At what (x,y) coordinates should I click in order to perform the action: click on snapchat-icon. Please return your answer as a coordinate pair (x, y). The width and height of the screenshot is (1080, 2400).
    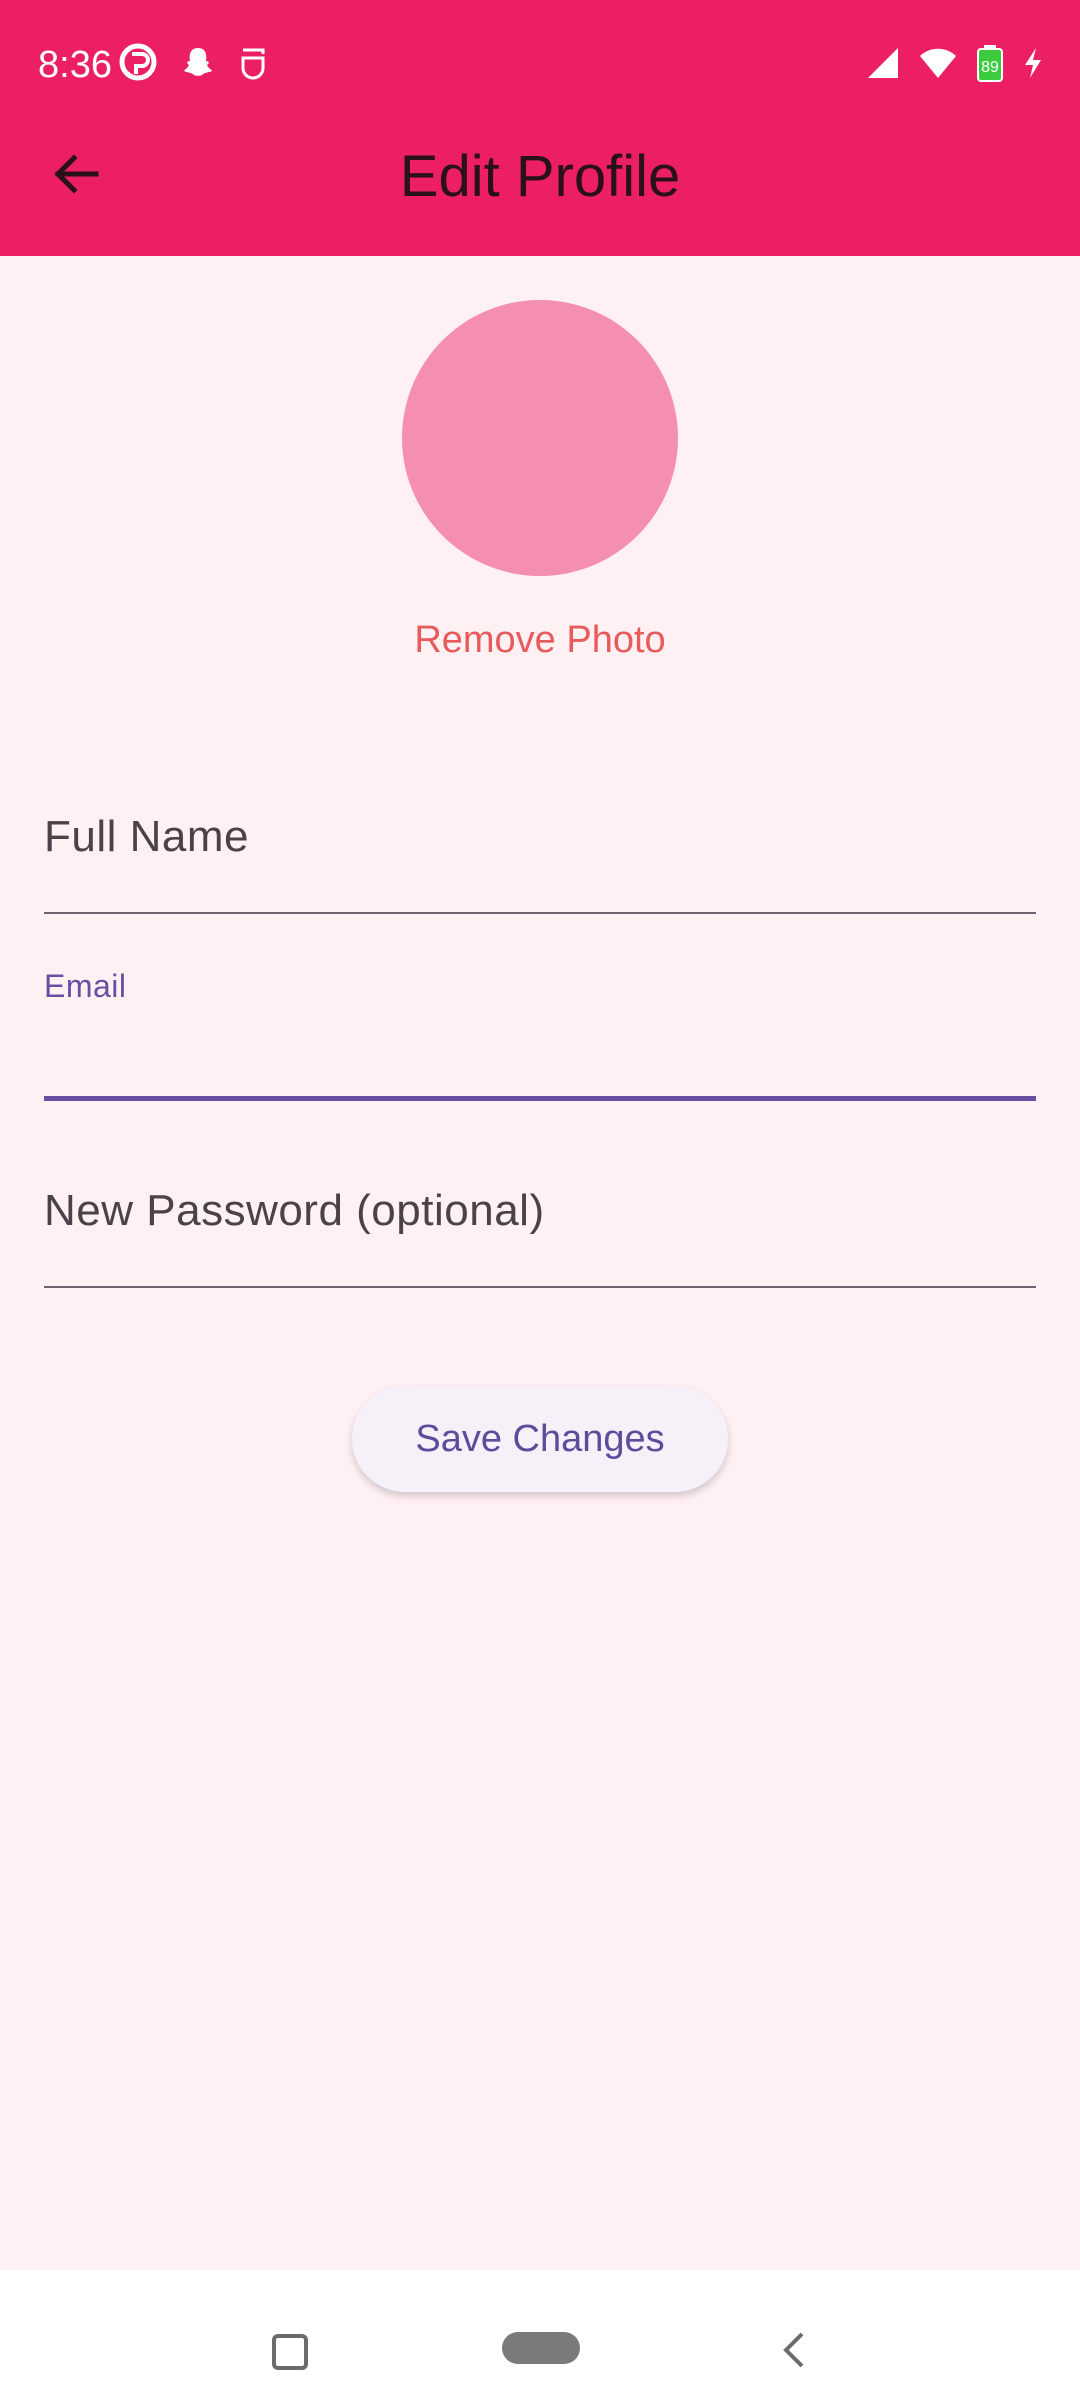
    Looking at the image, I should click on (198, 62).